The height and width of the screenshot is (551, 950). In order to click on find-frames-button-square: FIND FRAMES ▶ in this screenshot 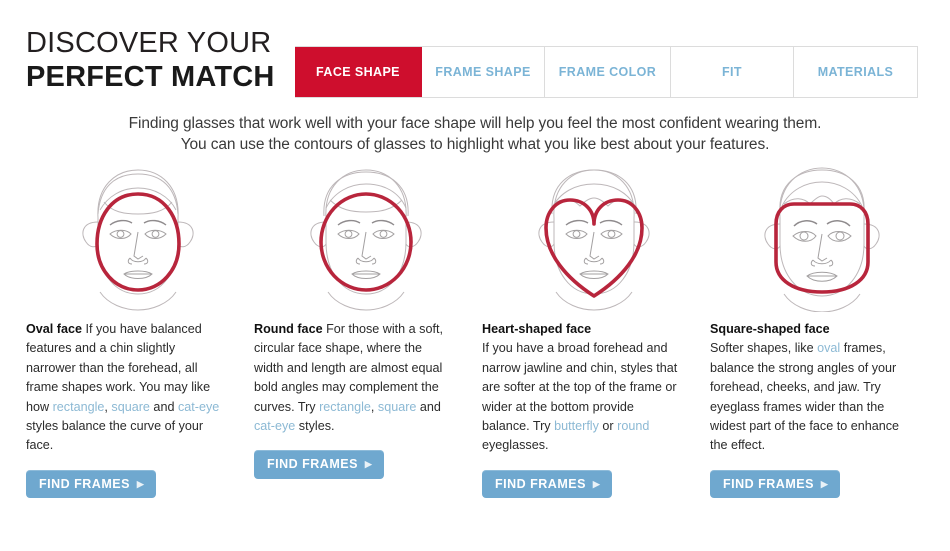, I will do `click(775, 484)`.